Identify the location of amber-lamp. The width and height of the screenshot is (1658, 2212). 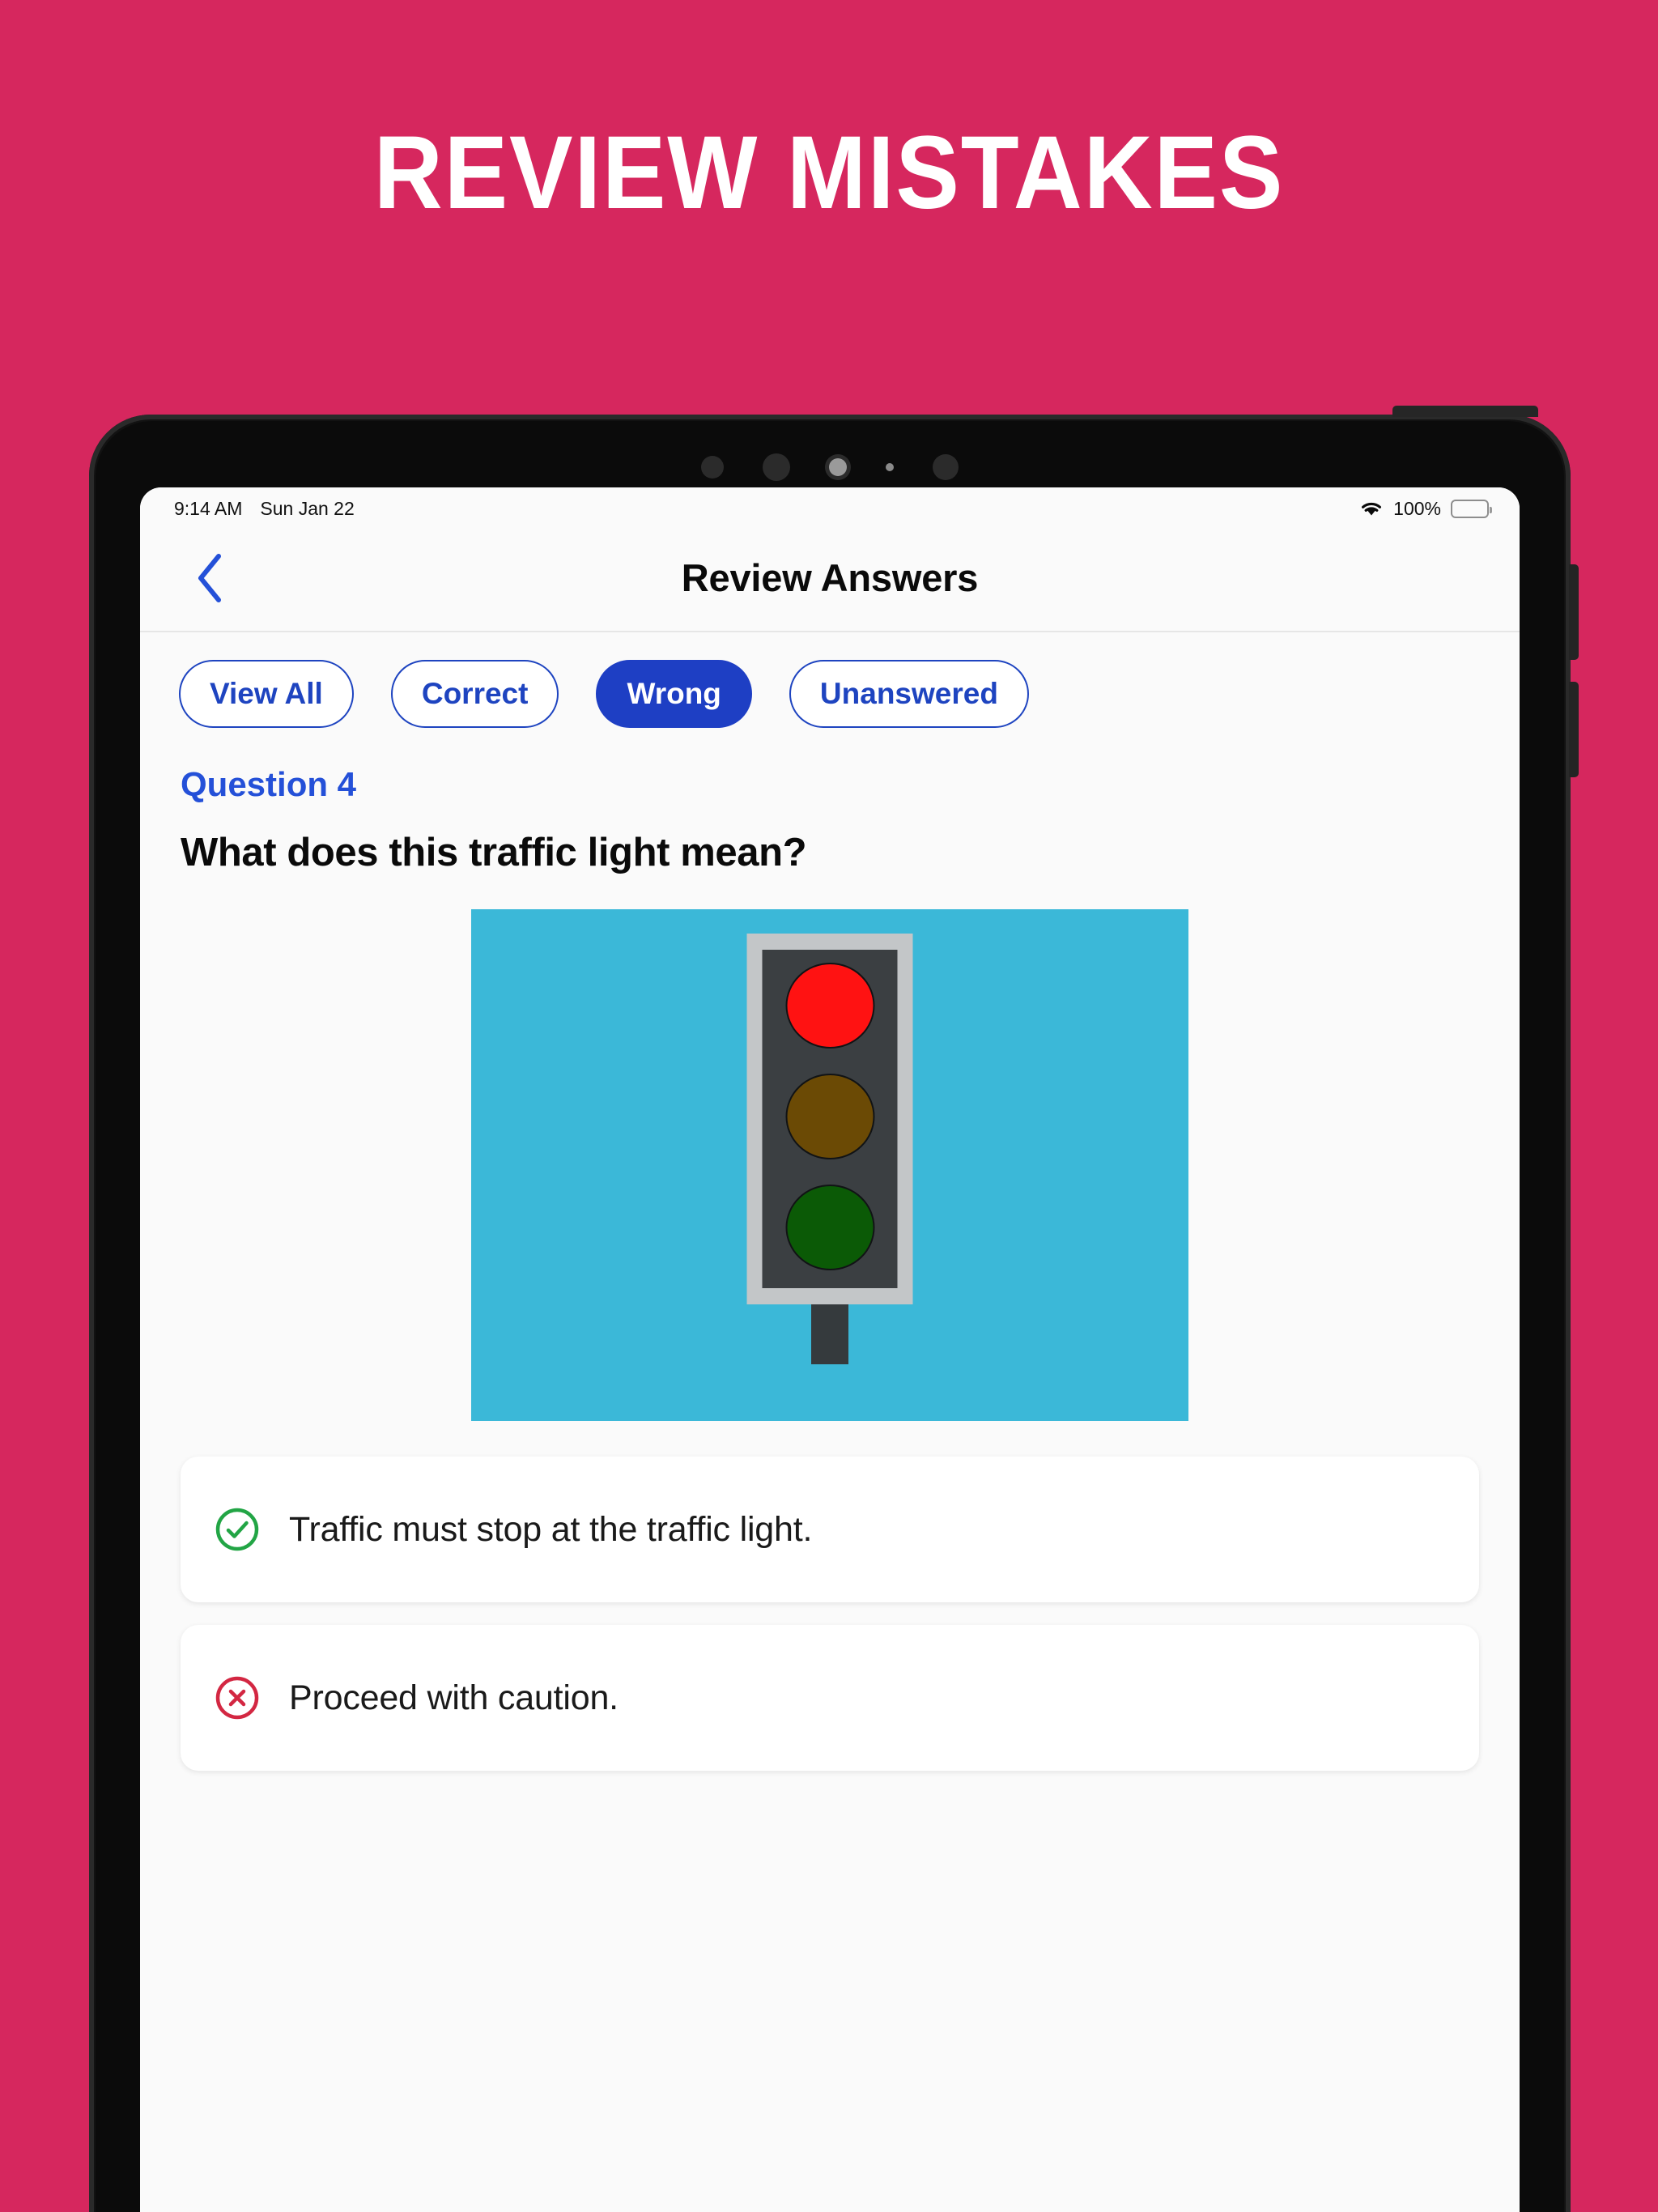
(829, 1117).